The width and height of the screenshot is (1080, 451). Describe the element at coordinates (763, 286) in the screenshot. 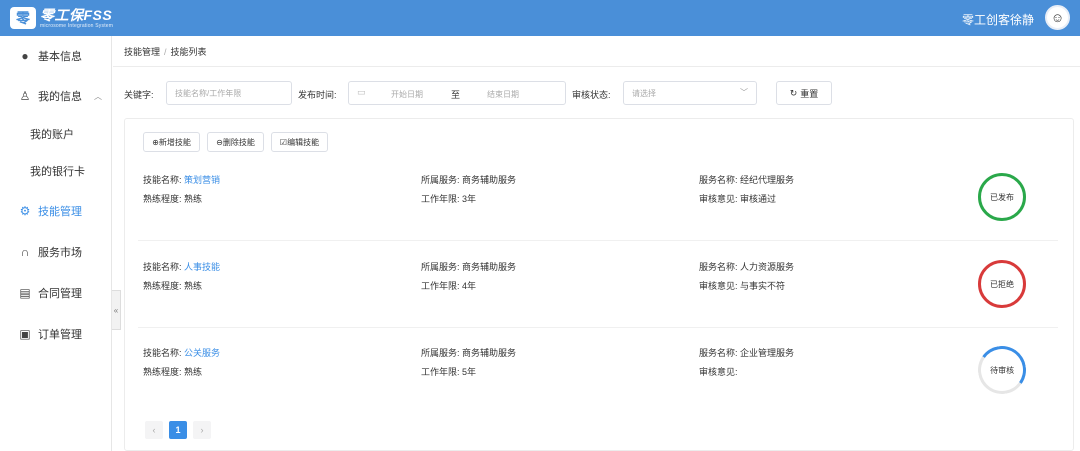

I see `opinion-value: 与事实不符` at that location.